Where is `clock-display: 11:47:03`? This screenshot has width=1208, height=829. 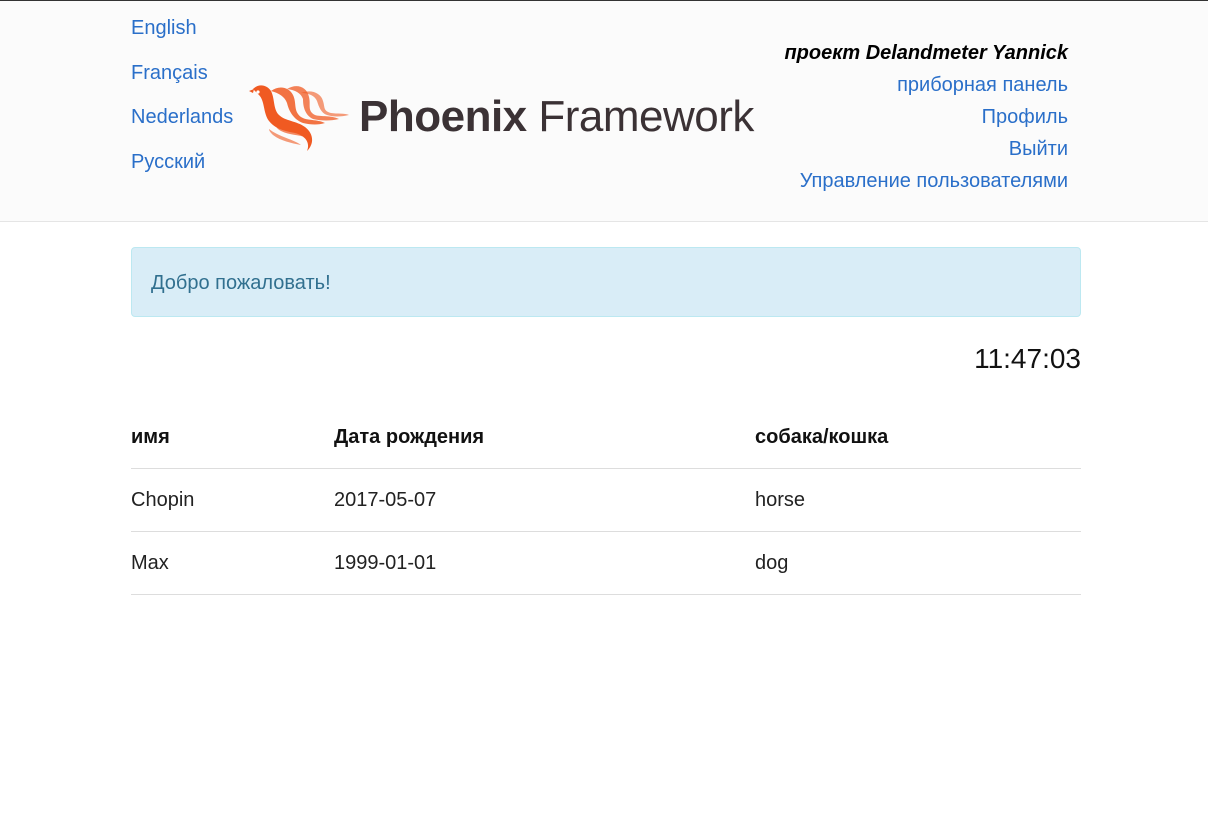
clock-display: 11:47:03 is located at coordinates (1027, 358).